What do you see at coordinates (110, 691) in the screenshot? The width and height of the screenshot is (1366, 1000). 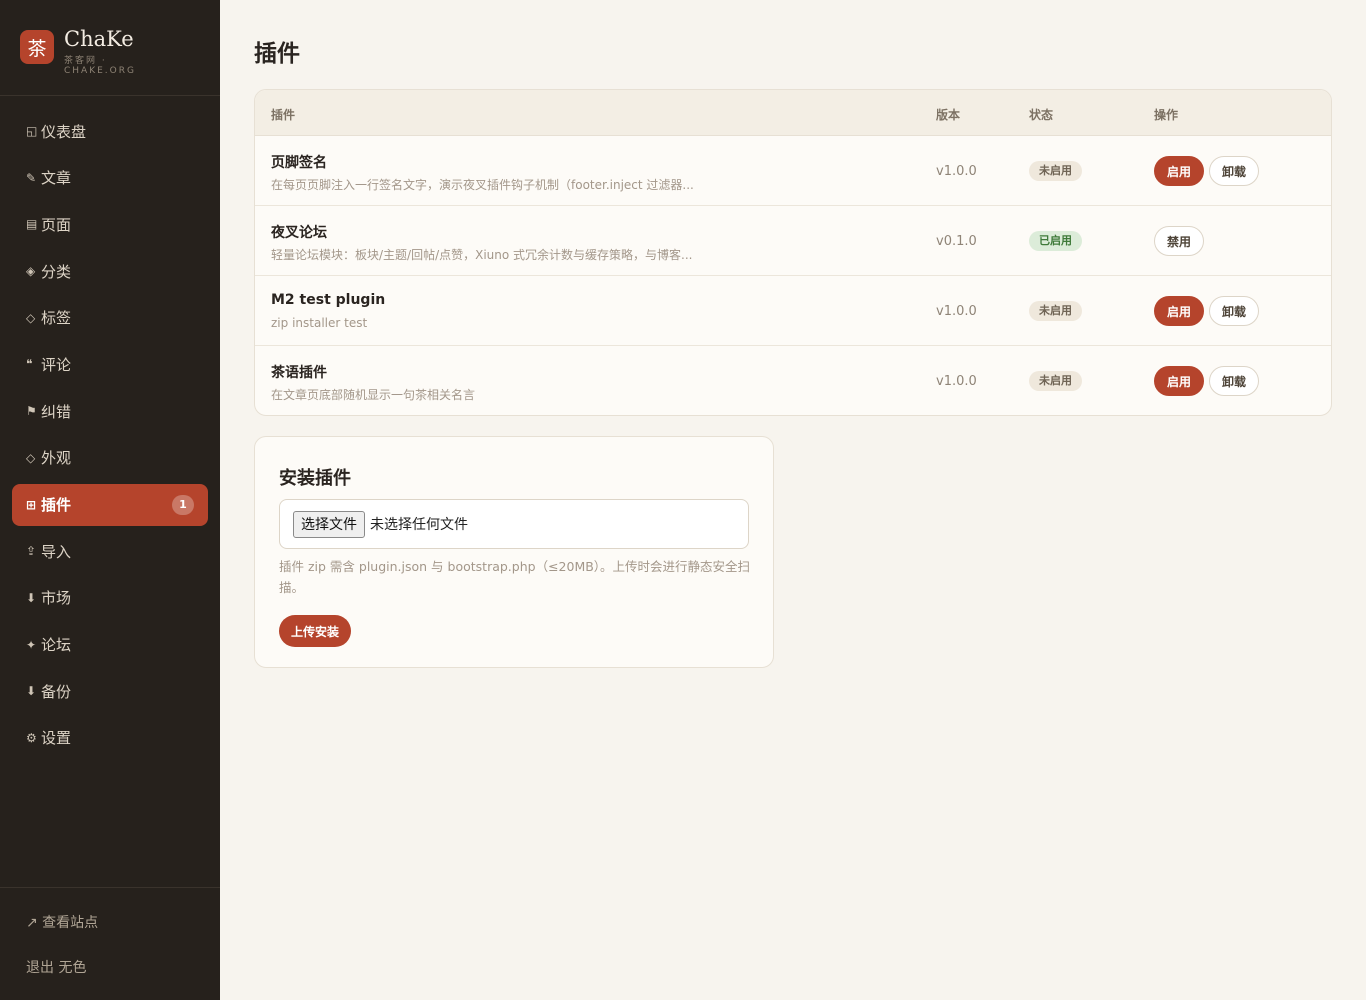 I see `sidebar-item-backup: ⬇ 备份` at bounding box center [110, 691].